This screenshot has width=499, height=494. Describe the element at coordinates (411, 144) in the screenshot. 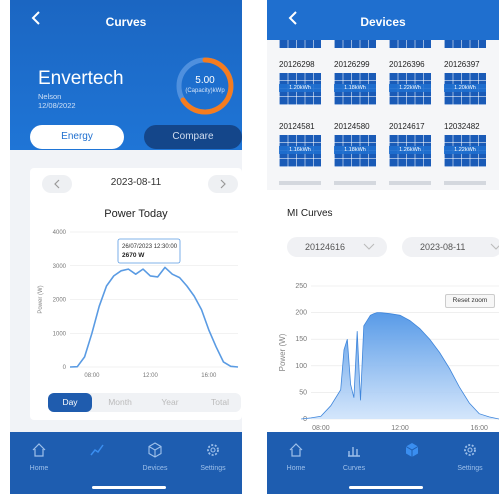

I see `device-tile: 20124617 1.26kWh` at that location.